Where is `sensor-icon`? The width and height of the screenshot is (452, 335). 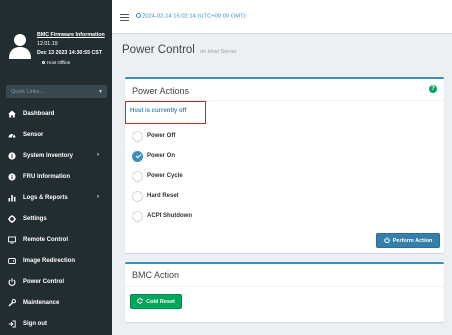 sensor-icon is located at coordinates (12, 135).